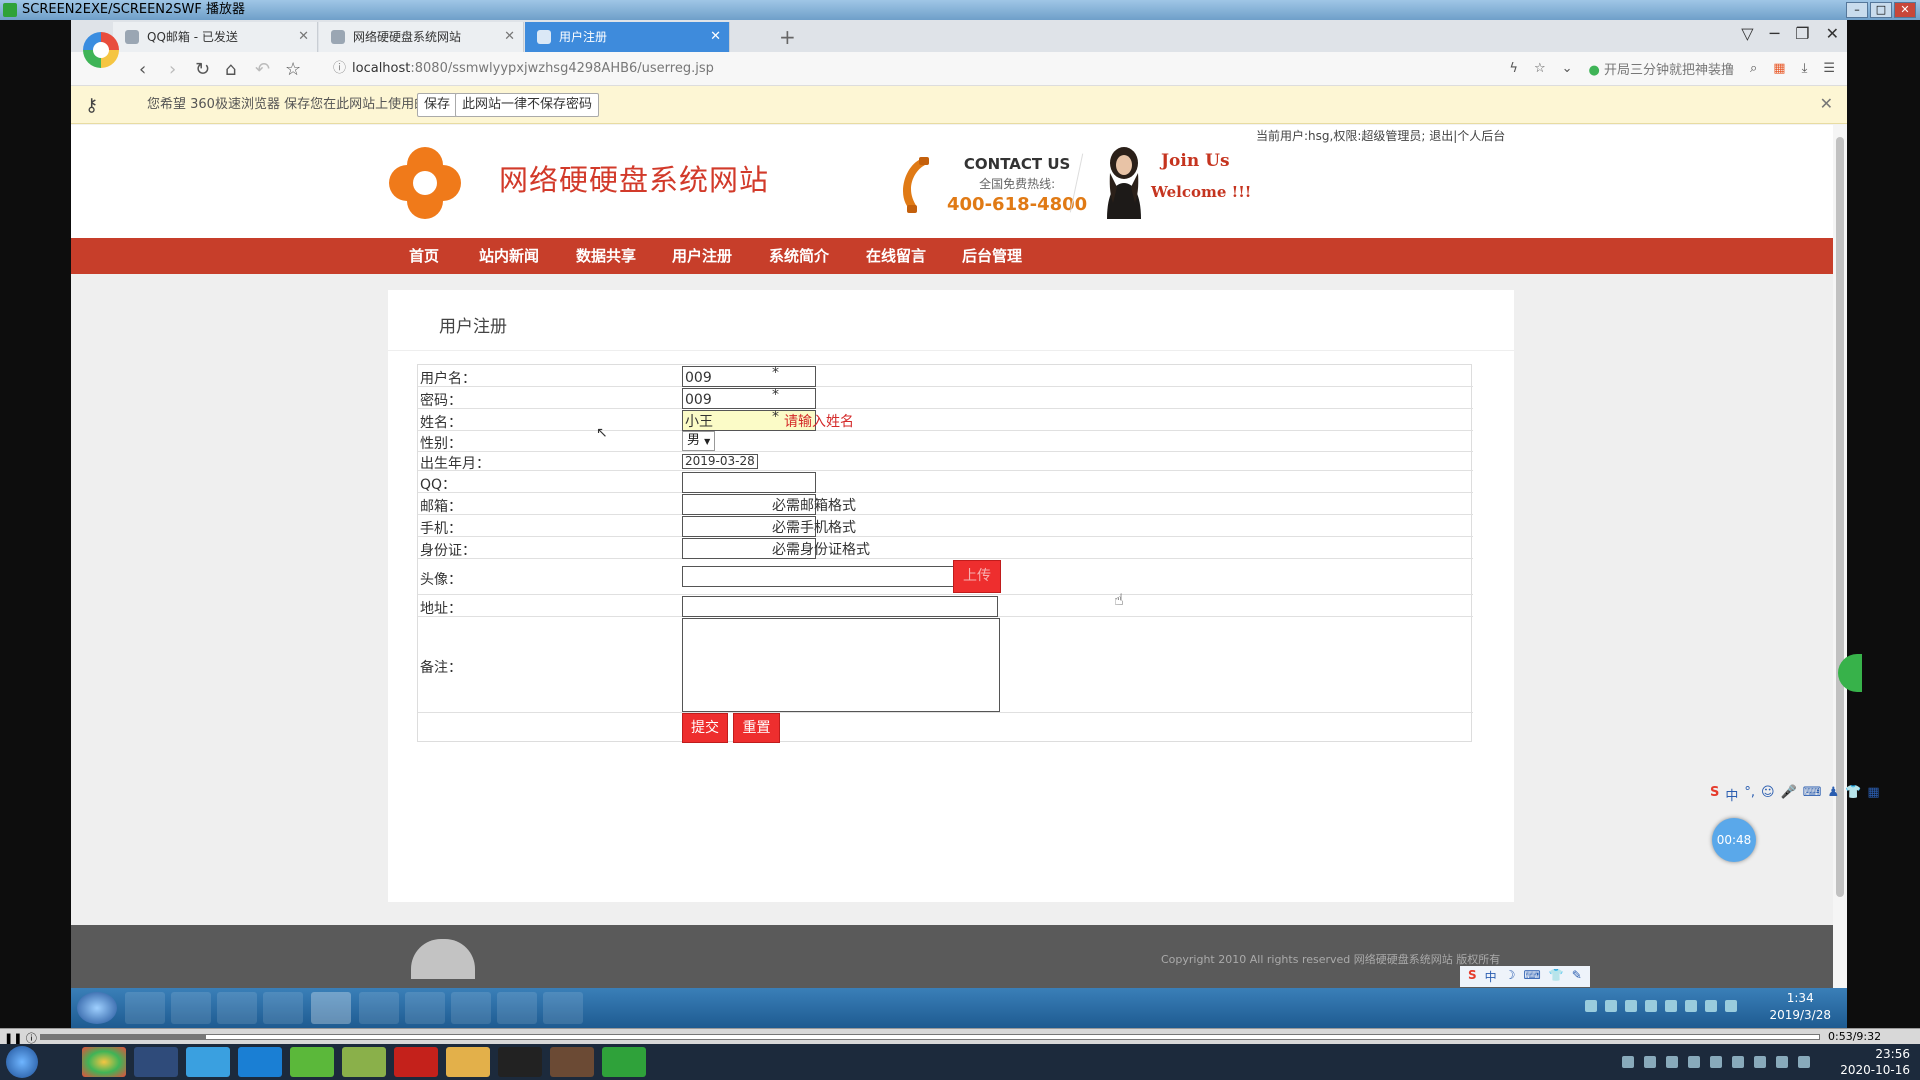 The width and height of the screenshot is (1920, 1080). What do you see at coordinates (1567, 68) in the screenshot?
I see `dropdown-icon: ⌄` at bounding box center [1567, 68].